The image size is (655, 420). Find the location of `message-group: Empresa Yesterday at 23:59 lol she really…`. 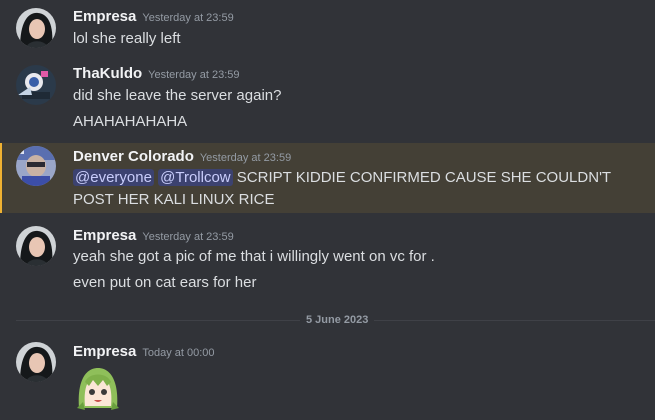

message-group: Empresa Yesterday at 23:59 lol she really… is located at coordinates (327, 30).